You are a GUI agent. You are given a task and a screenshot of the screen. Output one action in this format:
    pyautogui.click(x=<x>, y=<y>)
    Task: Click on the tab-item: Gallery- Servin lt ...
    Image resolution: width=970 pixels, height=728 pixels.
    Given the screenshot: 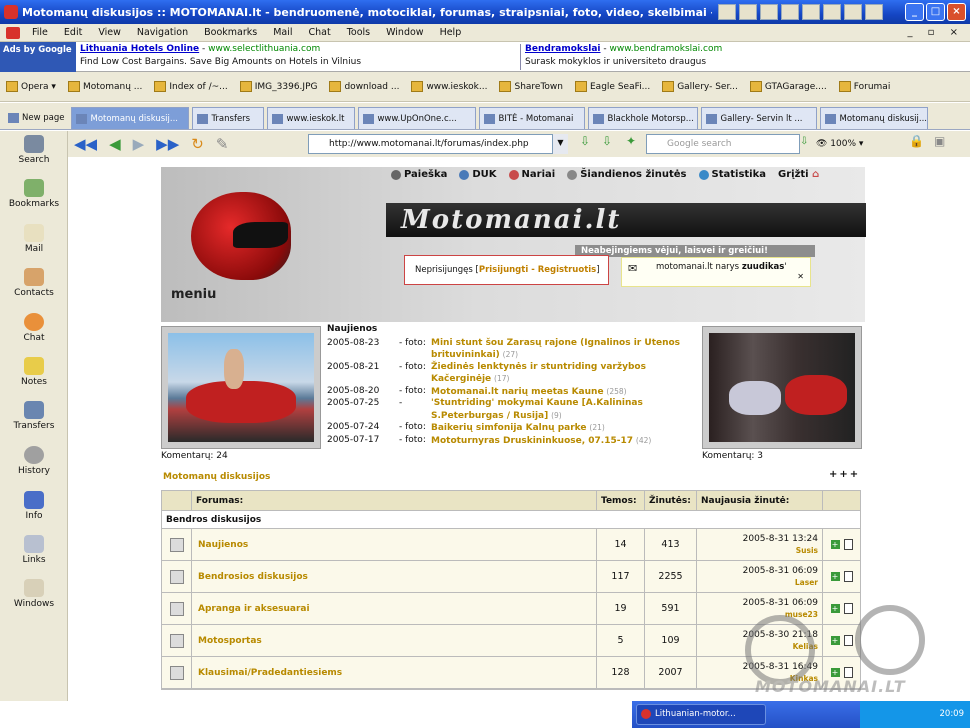 What is the action you would take?
    pyautogui.click(x=759, y=118)
    